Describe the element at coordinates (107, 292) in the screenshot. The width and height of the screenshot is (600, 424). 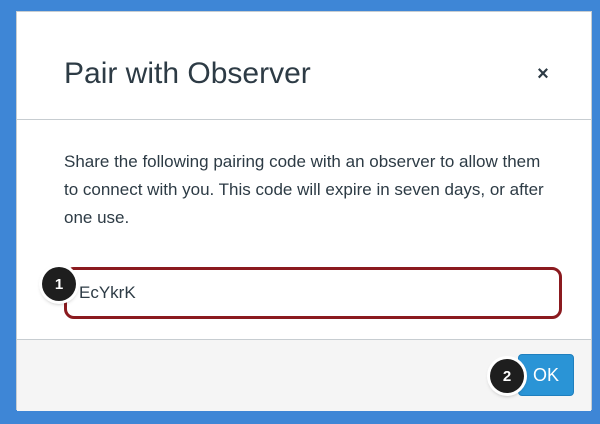
I see `pairing-code: EcYkrK` at that location.